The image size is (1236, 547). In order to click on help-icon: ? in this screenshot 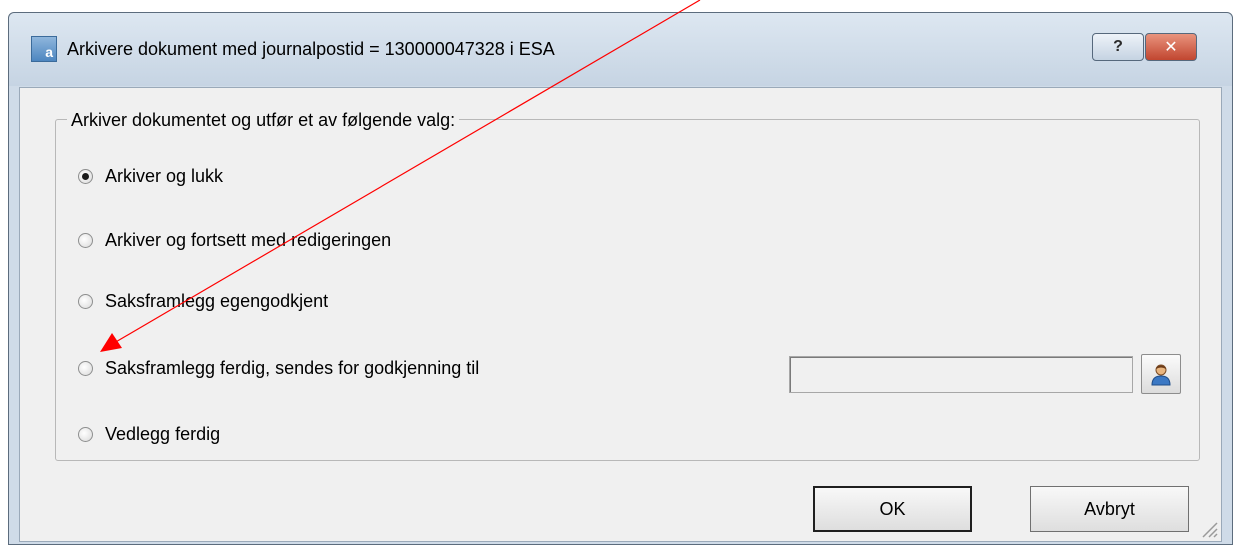, I will do `click(1118, 46)`.